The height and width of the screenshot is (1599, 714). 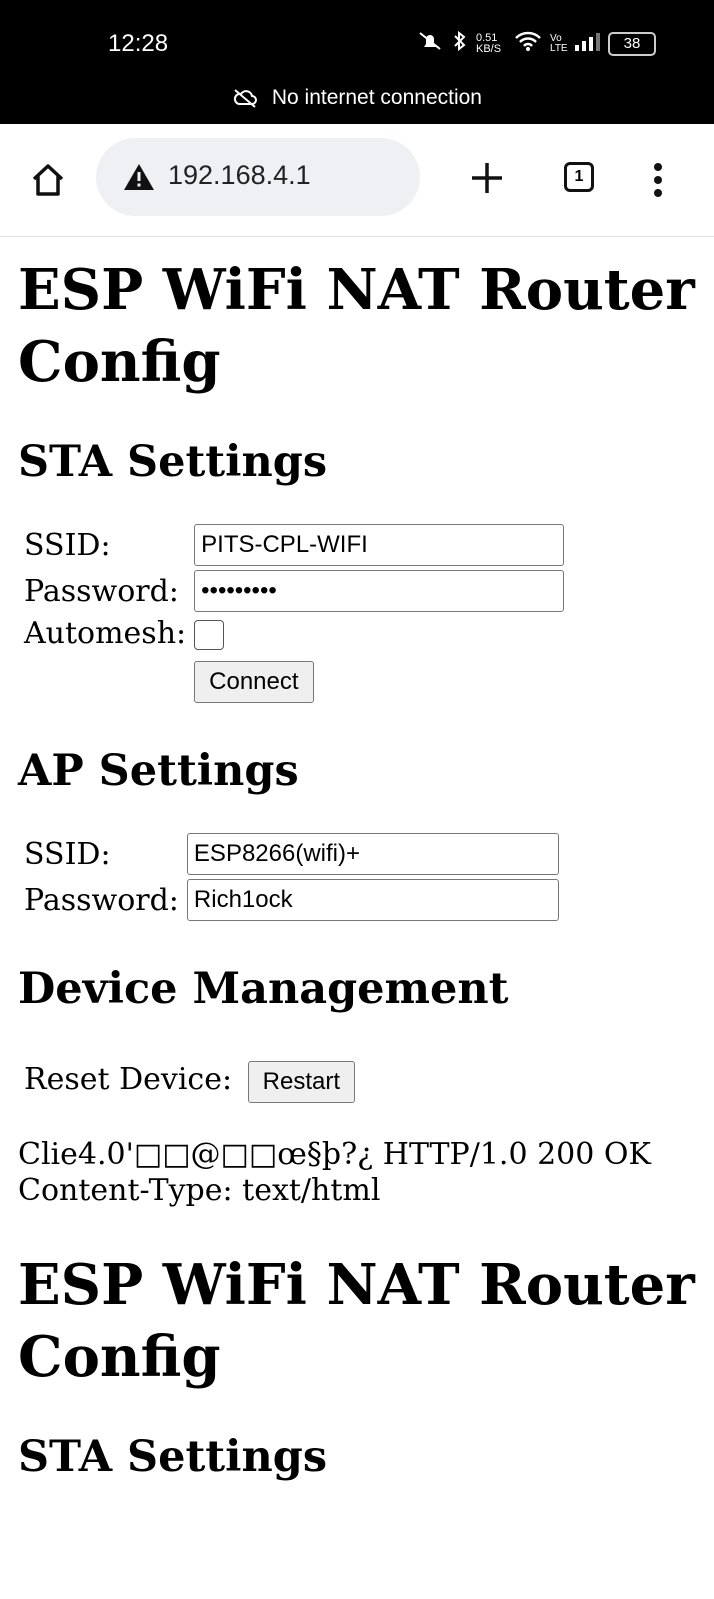 I want to click on net-speed: 0.51 KB/S, so click(x=489, y=43).